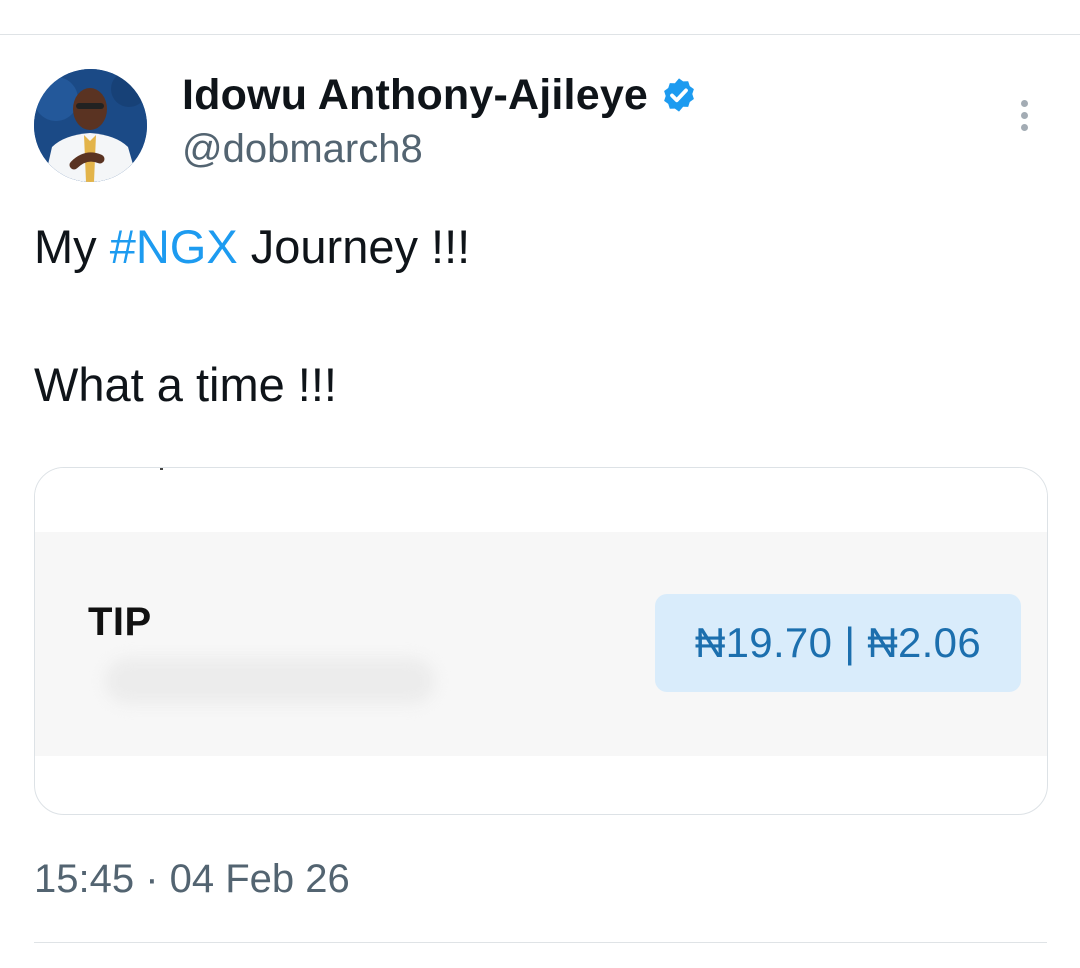 Image resolution: width=1080 pixels, height=968 pixels. I want to click on tweet-timestamp: 15:45 · 04 Feb 26, so click(192, 879).